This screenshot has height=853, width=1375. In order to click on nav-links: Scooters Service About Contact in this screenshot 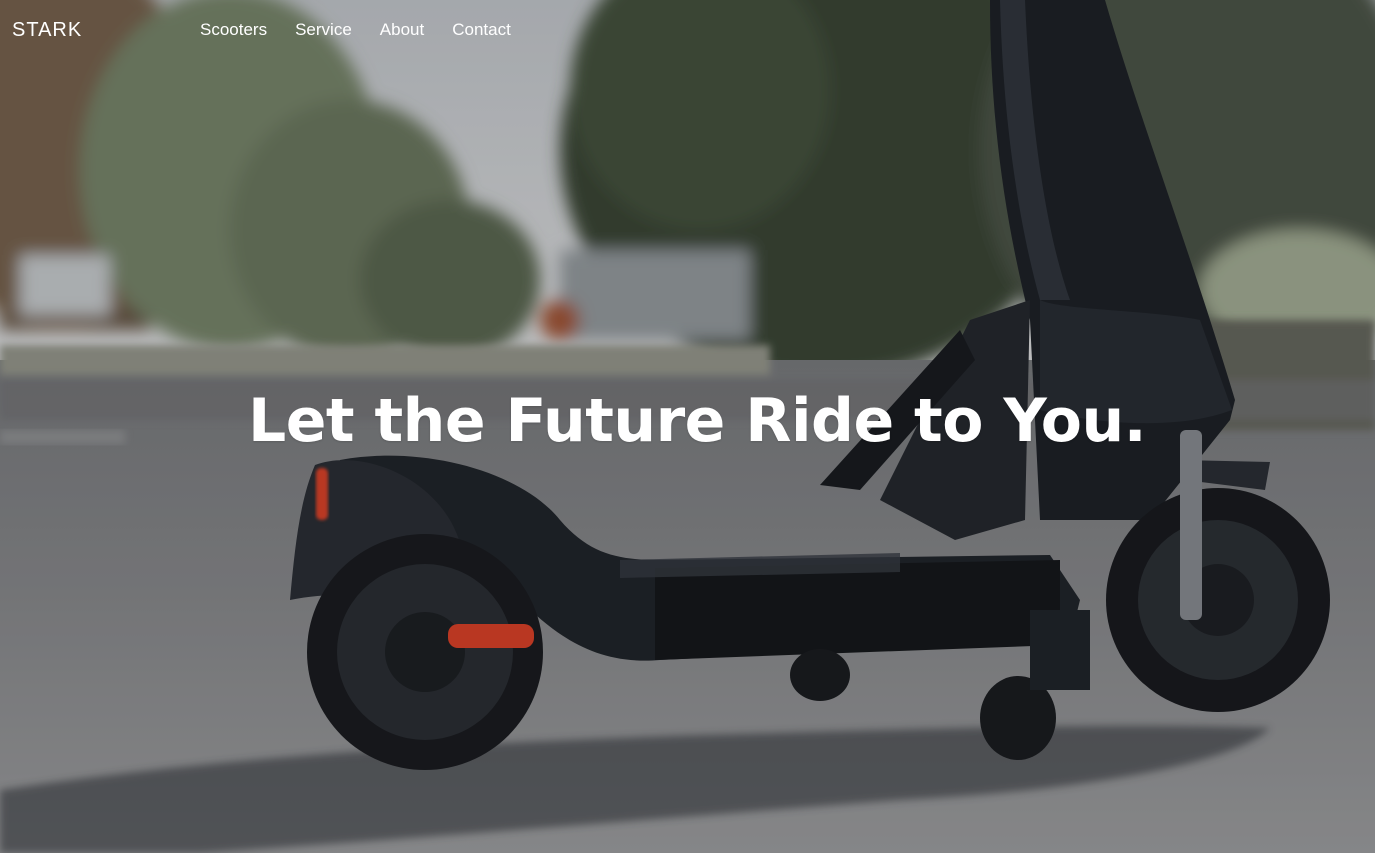, I will do `click(369, 30)`.